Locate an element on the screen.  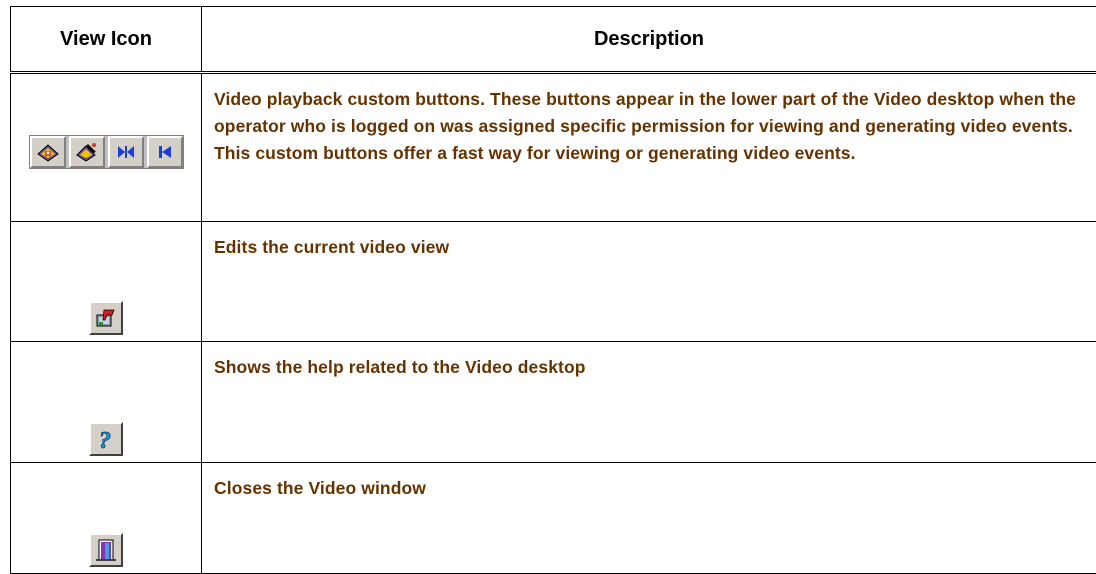
generate-video-event-icon is located at coordinates (87, 152).